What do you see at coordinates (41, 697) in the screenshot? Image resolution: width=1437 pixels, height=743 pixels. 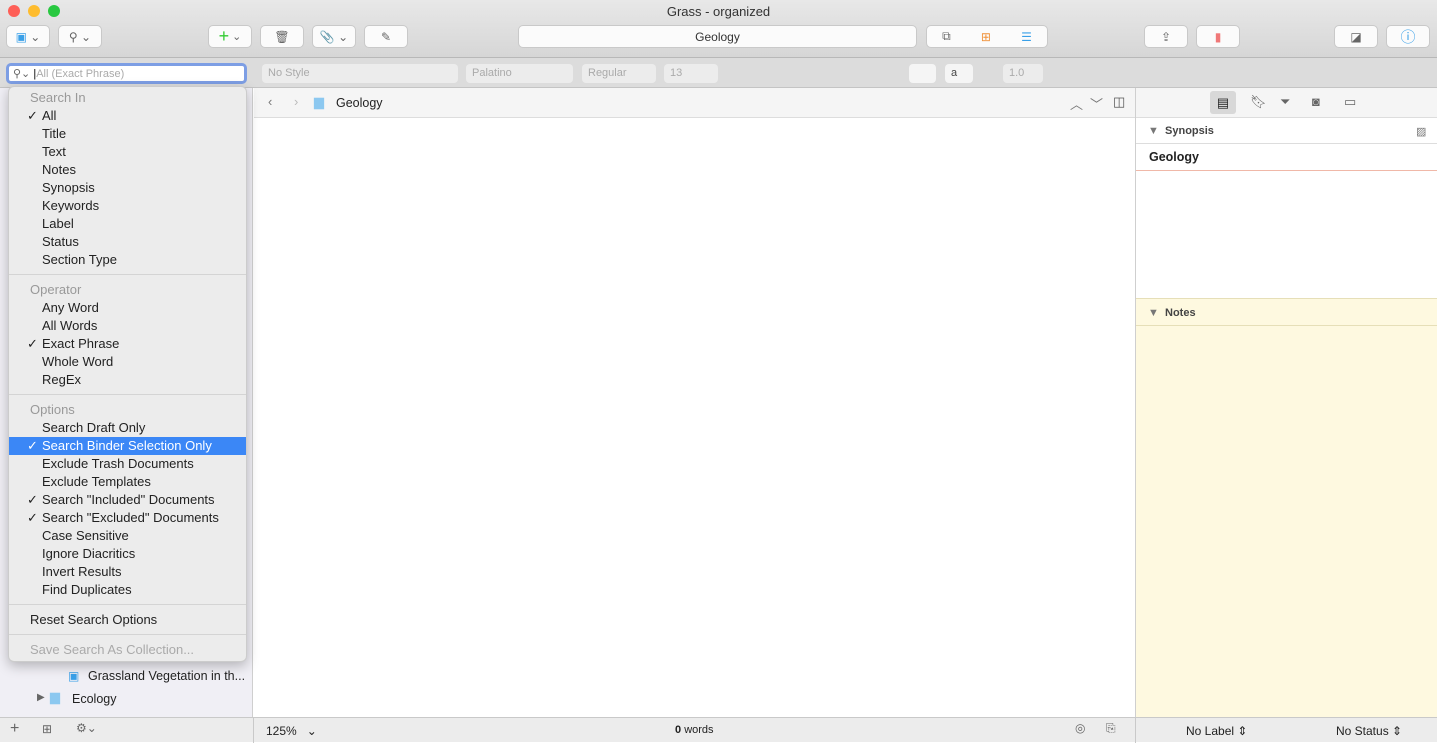 I see `disclosure-triangle-icon: ▶` at bounding box center [41, 697].